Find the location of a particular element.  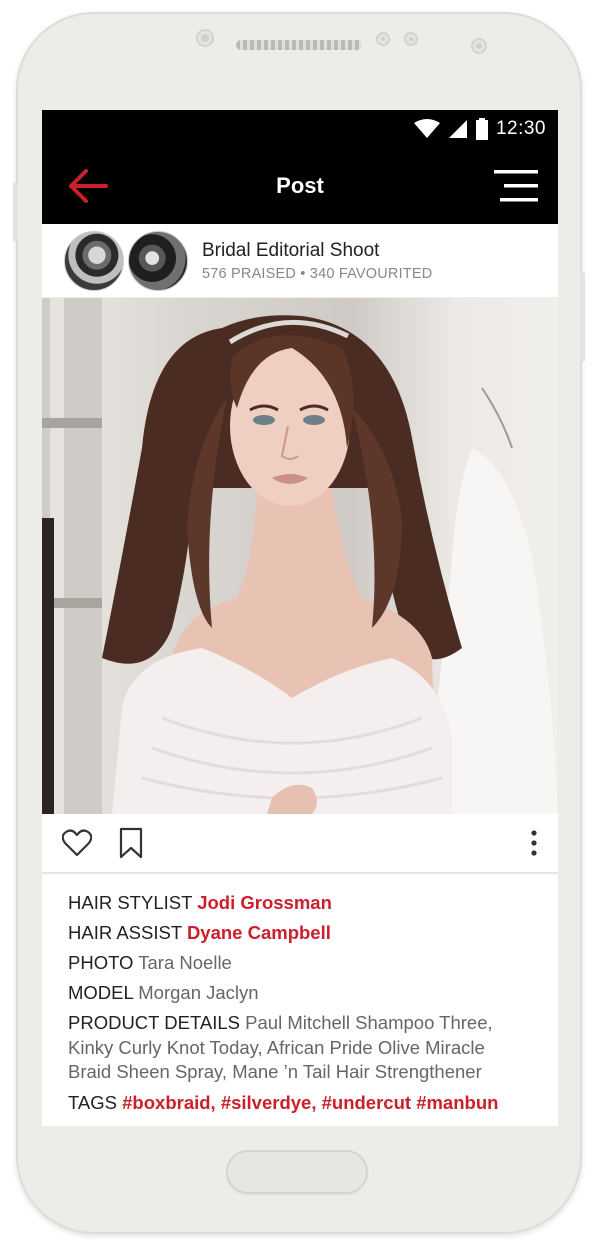

status-time: 12:30 is located at coordinates (520, 128).